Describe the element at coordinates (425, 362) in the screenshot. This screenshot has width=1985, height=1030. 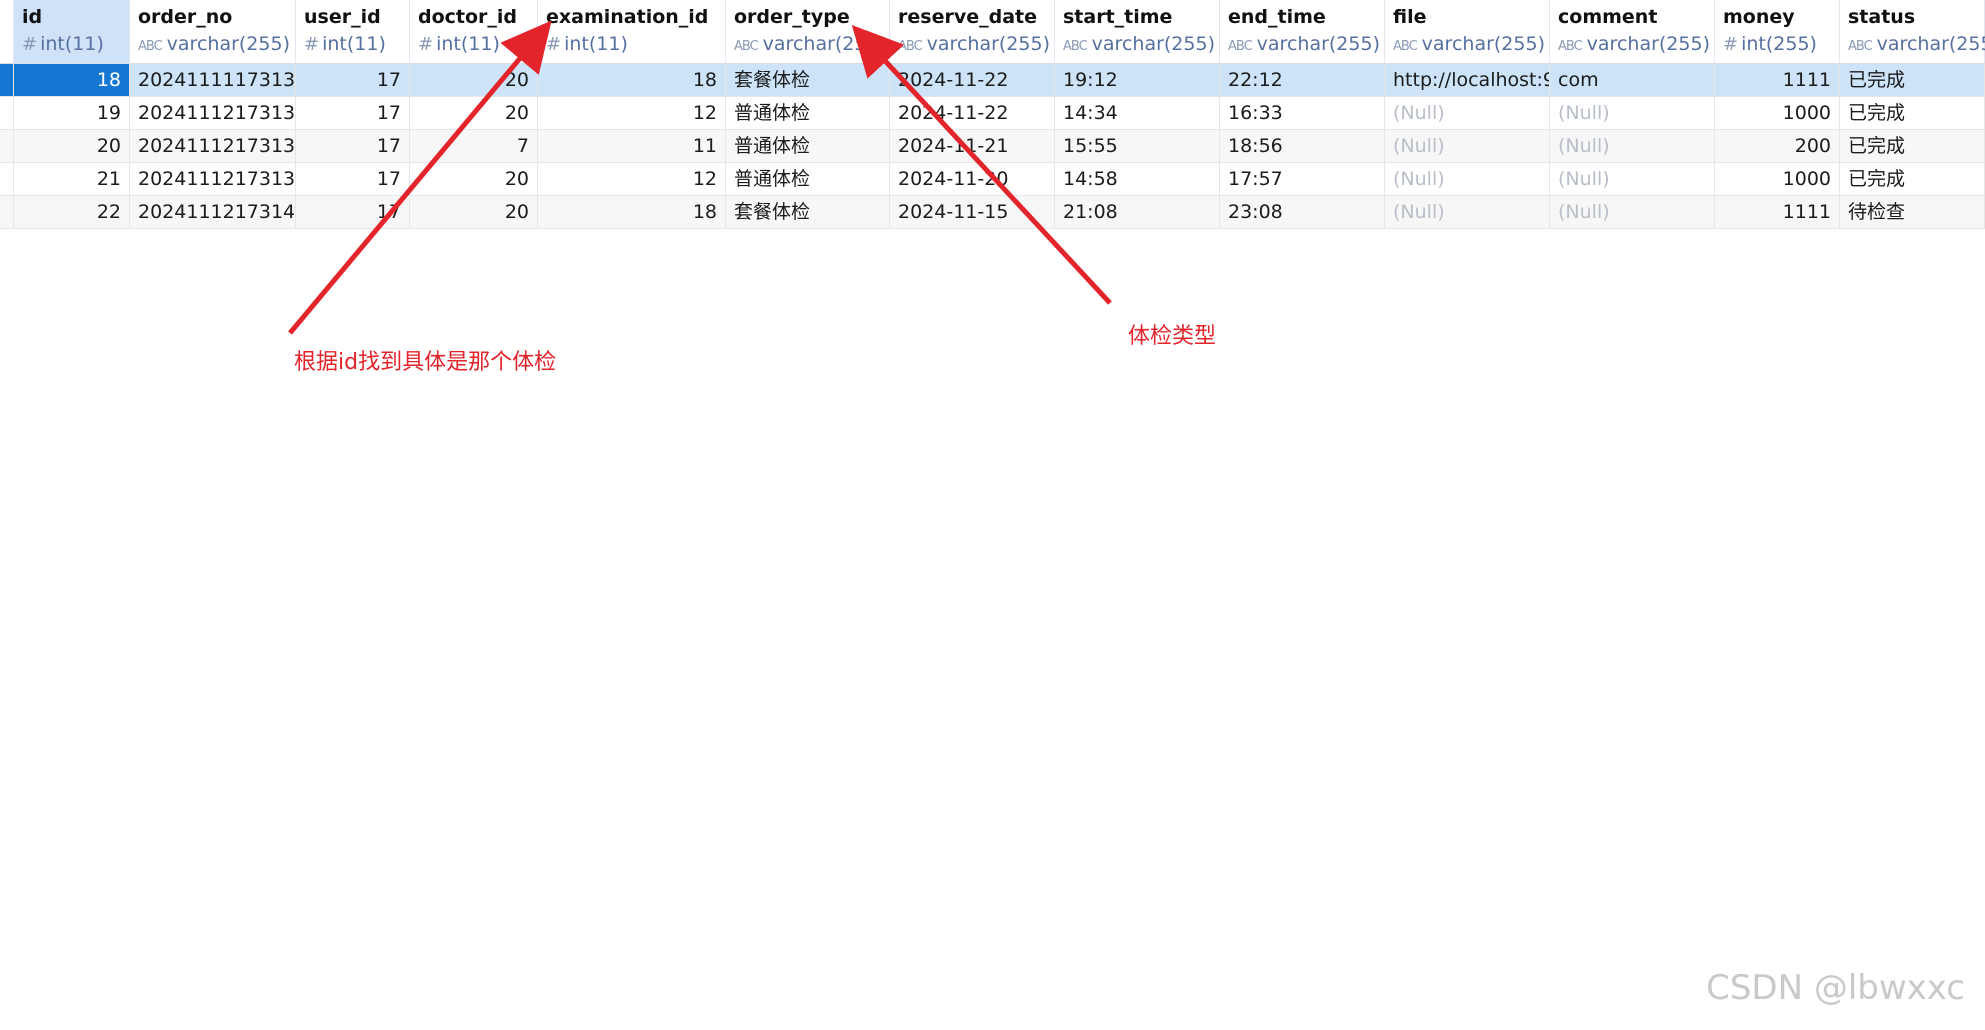
I see `annotation-examination-id-note: 根据id找到具体是那个体检` at that location.